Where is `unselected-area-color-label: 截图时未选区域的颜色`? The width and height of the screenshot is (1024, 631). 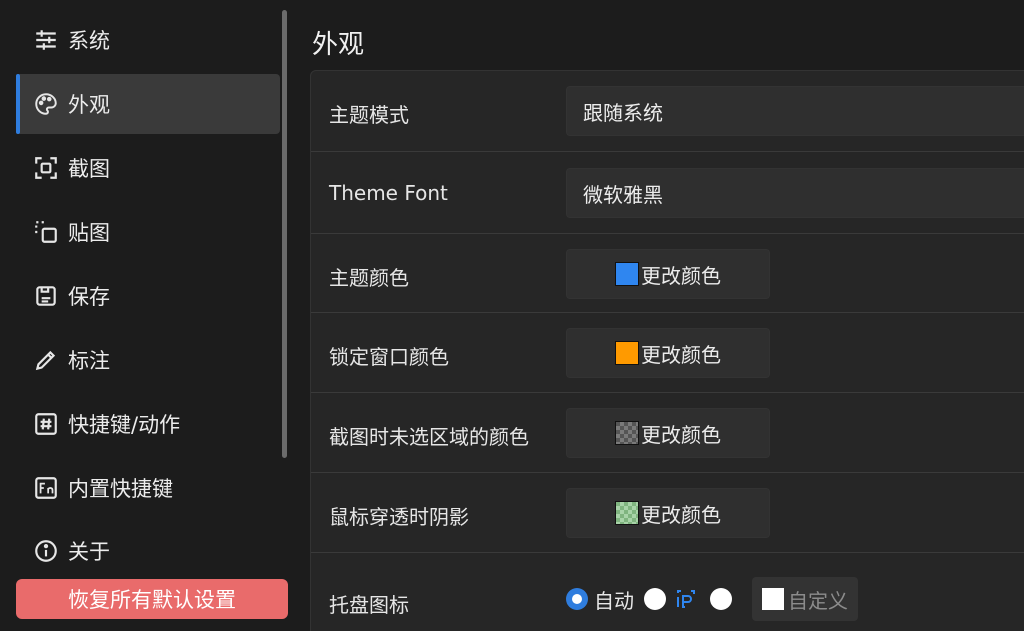 unselected-area-color-label: 截图时未选区域的颜色 is located at coordinates (429, 437).